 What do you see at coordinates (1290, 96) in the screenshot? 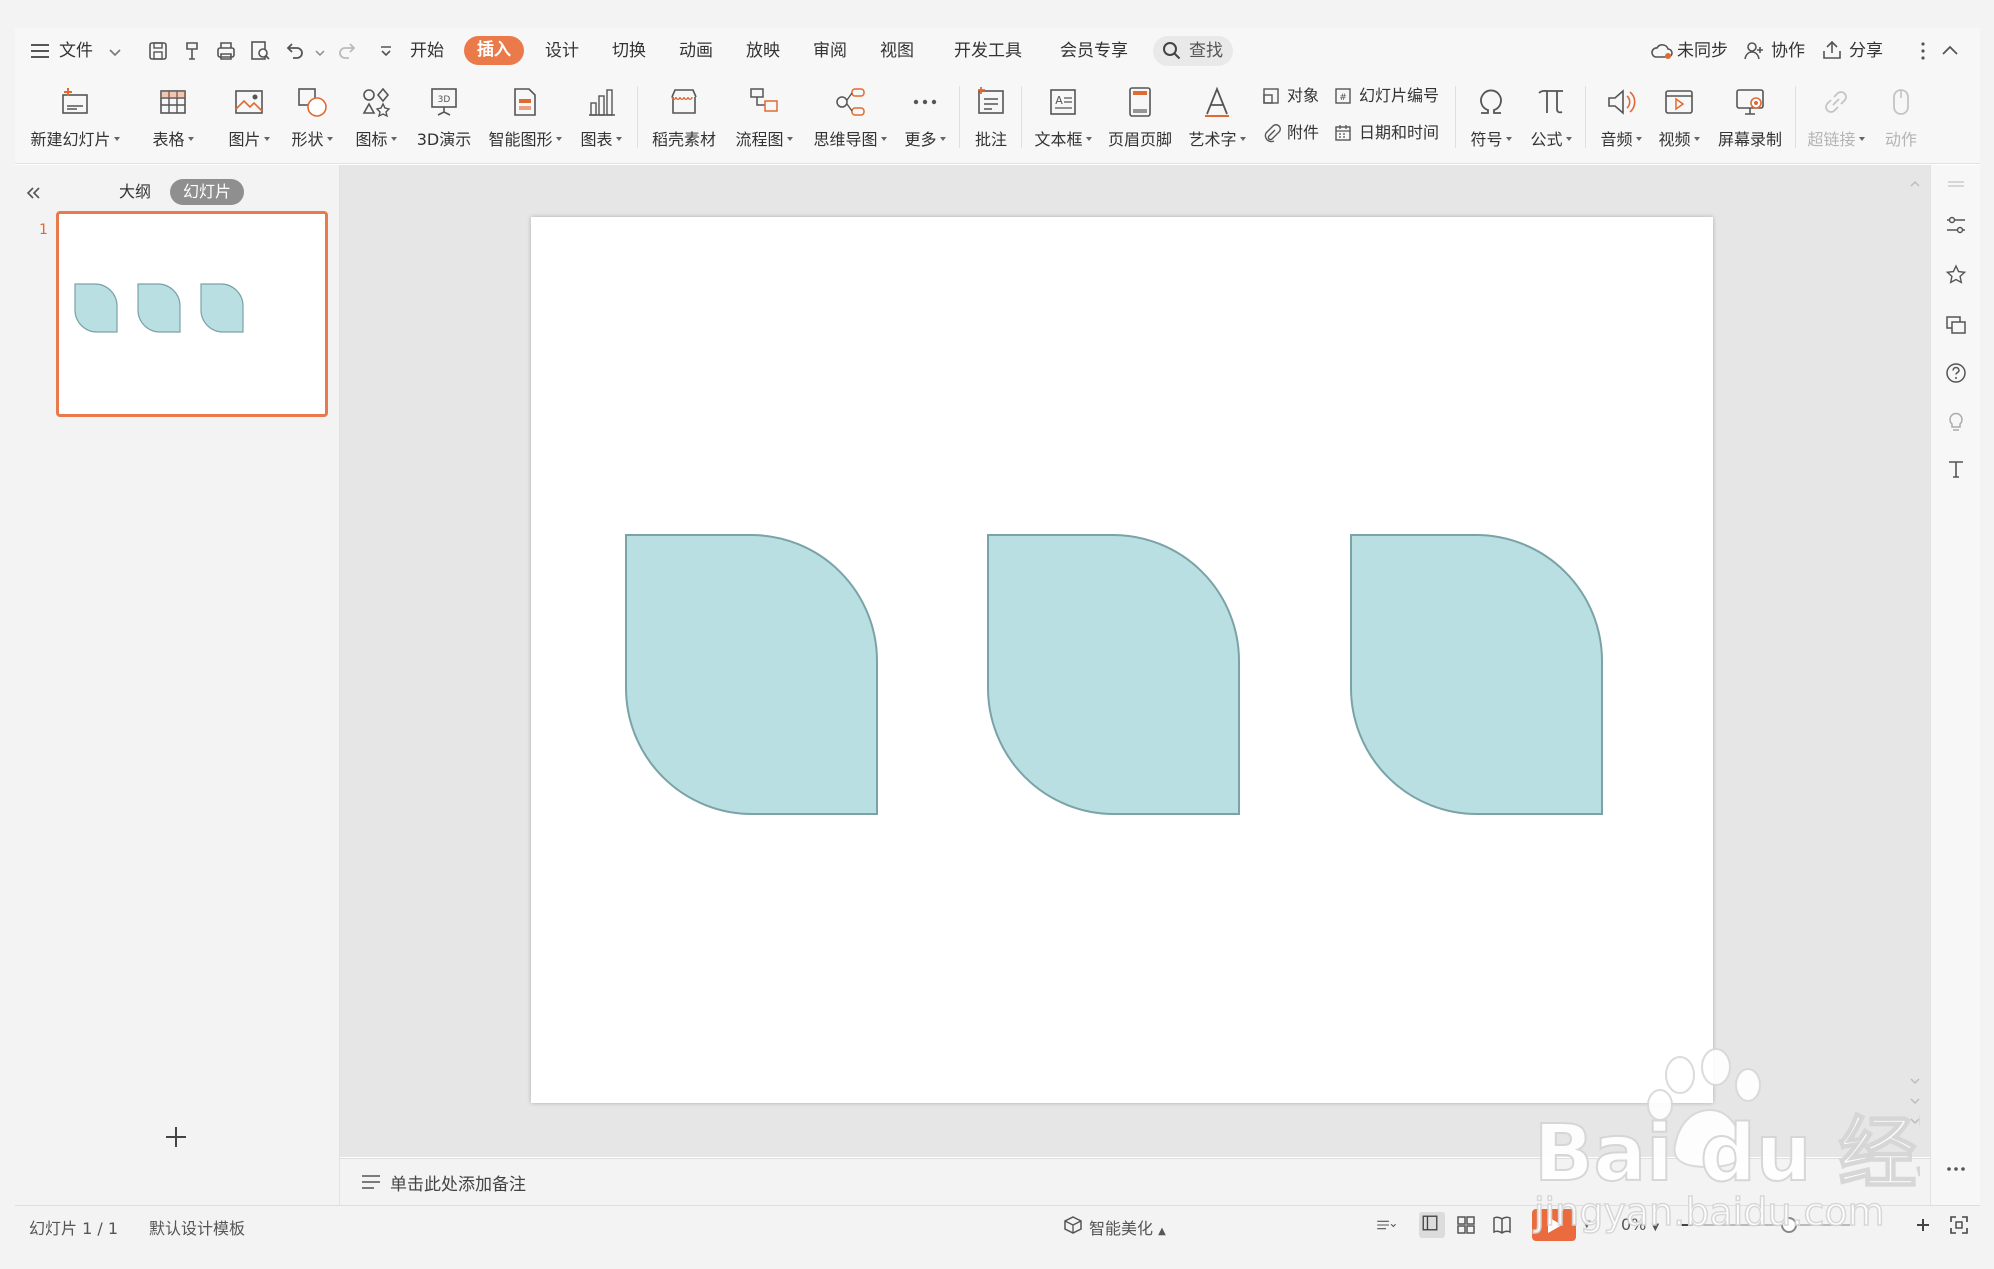
I see `object-button: 对象` at bounding box center [1290, 96].